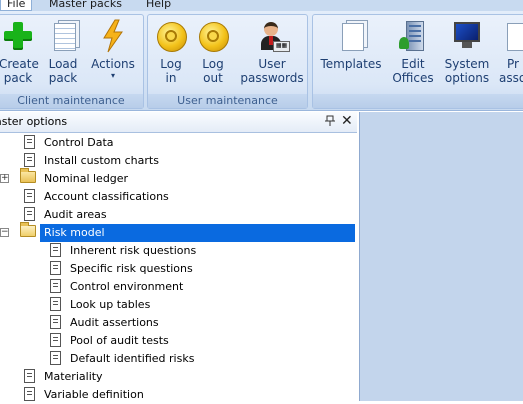 Image resolution: width=523 pixels, height=404 pixels. I want to click on create-pack-label: Create, so click(19, 64).